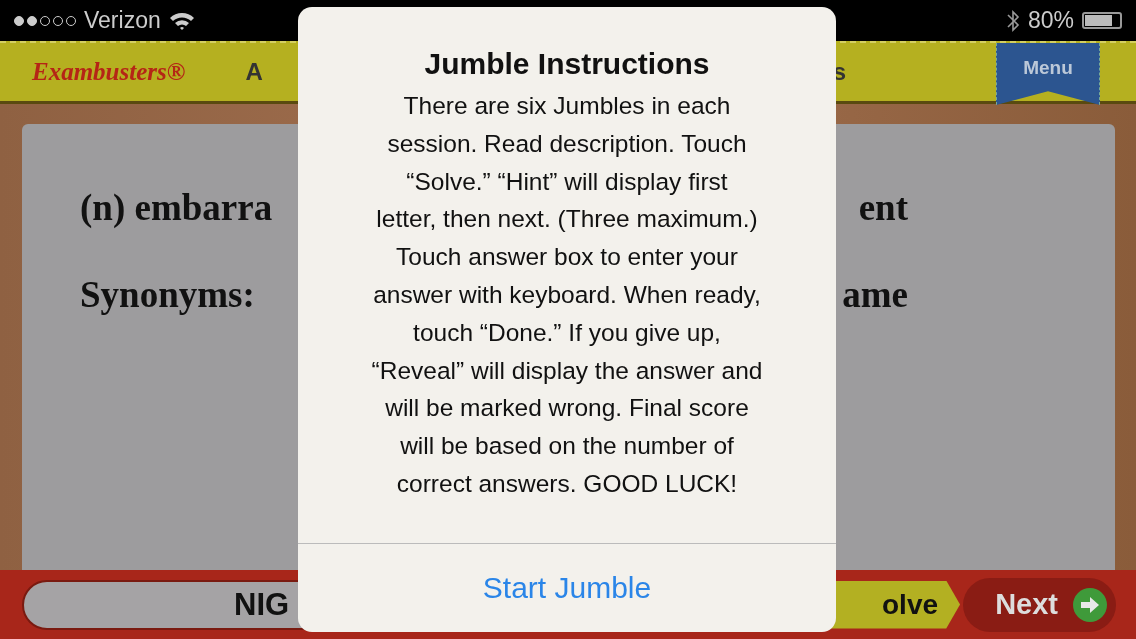 This screenshot has width=1136, height=639. Describe the element at coordinates (167, 294) in the screenshot. I see `card-text: Synonyms:` at that location.